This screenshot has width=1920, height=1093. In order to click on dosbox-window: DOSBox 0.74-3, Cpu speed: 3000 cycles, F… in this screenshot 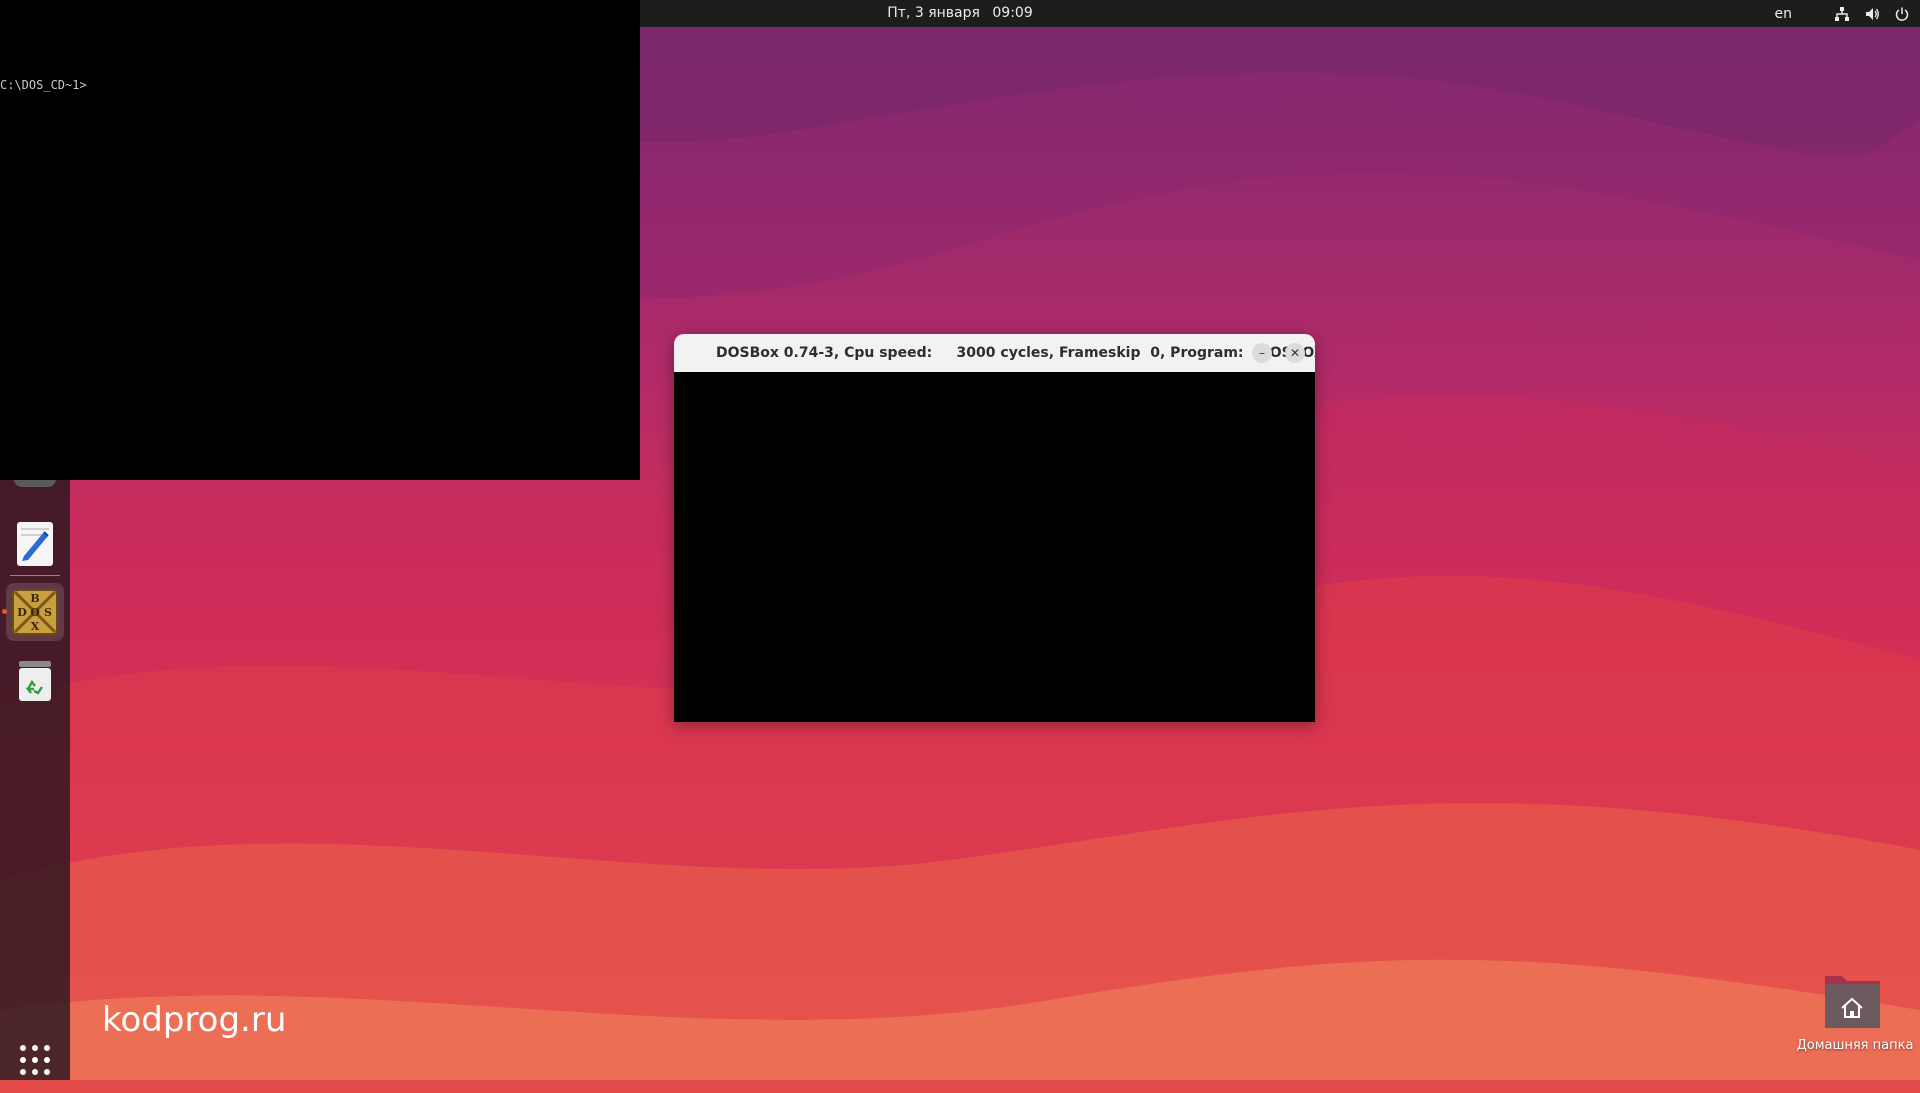, I will do `click(994, 528)`.